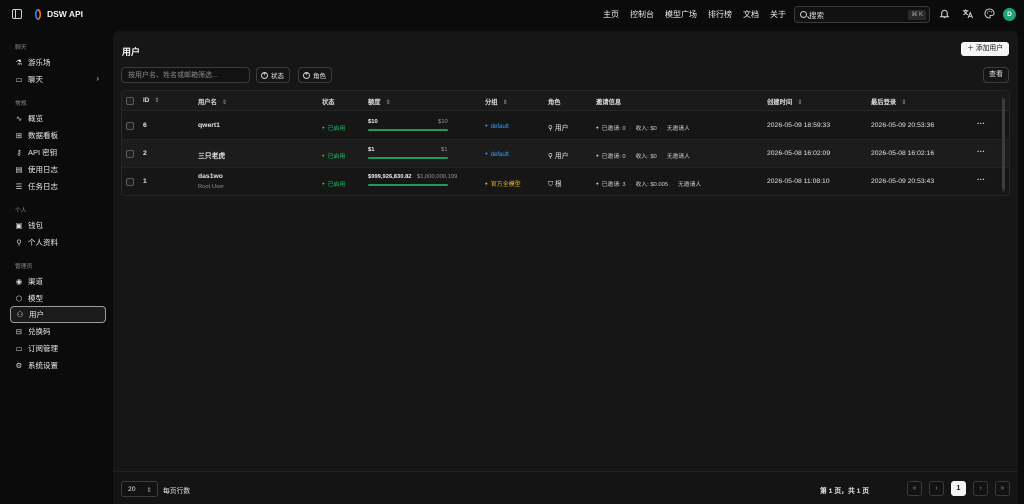  What do you see at coordinates (989, 14) in the screenshot?
I see `palette-icon` at bounding box center [989, 14].